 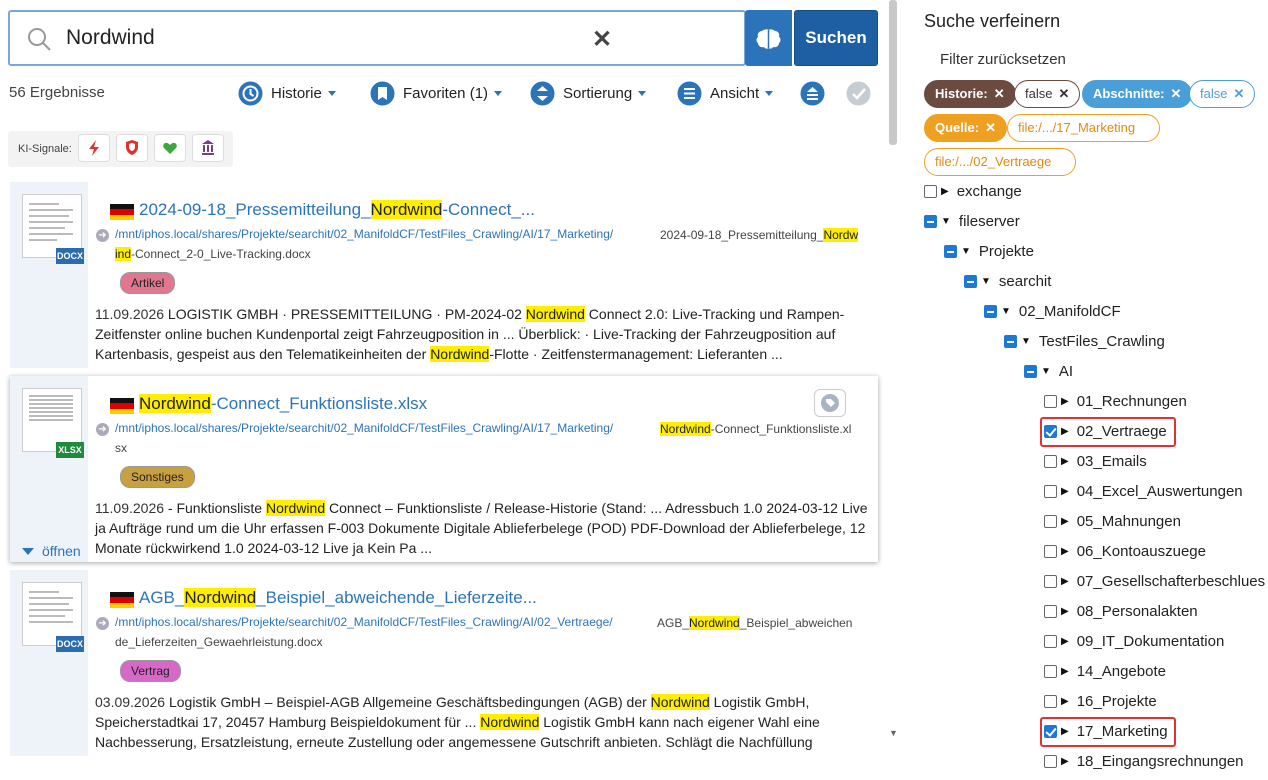 What do you see at coordinates (812, 93) in the screenshot?
I see `collapse-all-icon` at bounding box center [812, 93].